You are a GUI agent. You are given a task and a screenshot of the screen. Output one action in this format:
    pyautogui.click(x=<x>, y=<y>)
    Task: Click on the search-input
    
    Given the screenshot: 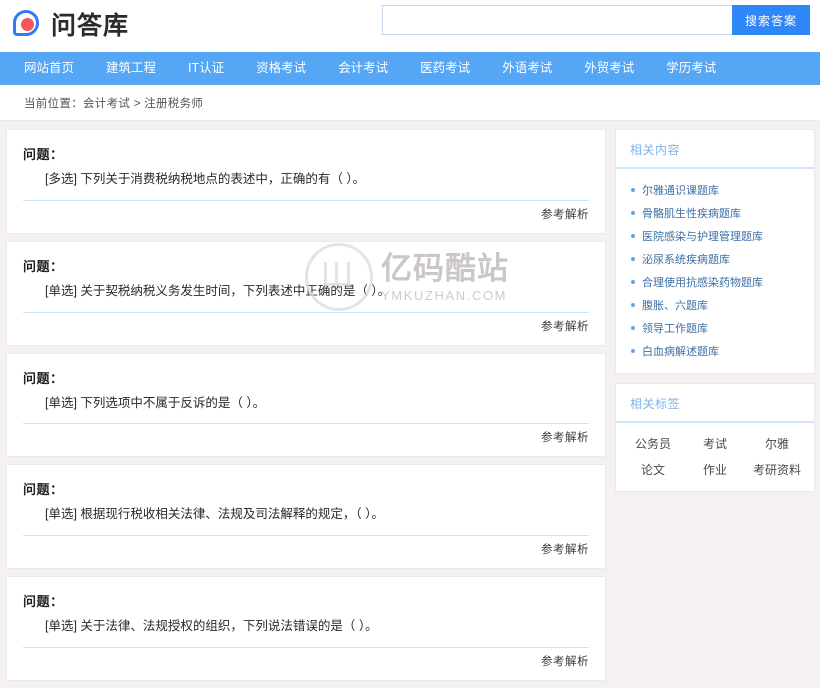 What is the action you would take?
    pyautogui.click(x=557, y=20)
    